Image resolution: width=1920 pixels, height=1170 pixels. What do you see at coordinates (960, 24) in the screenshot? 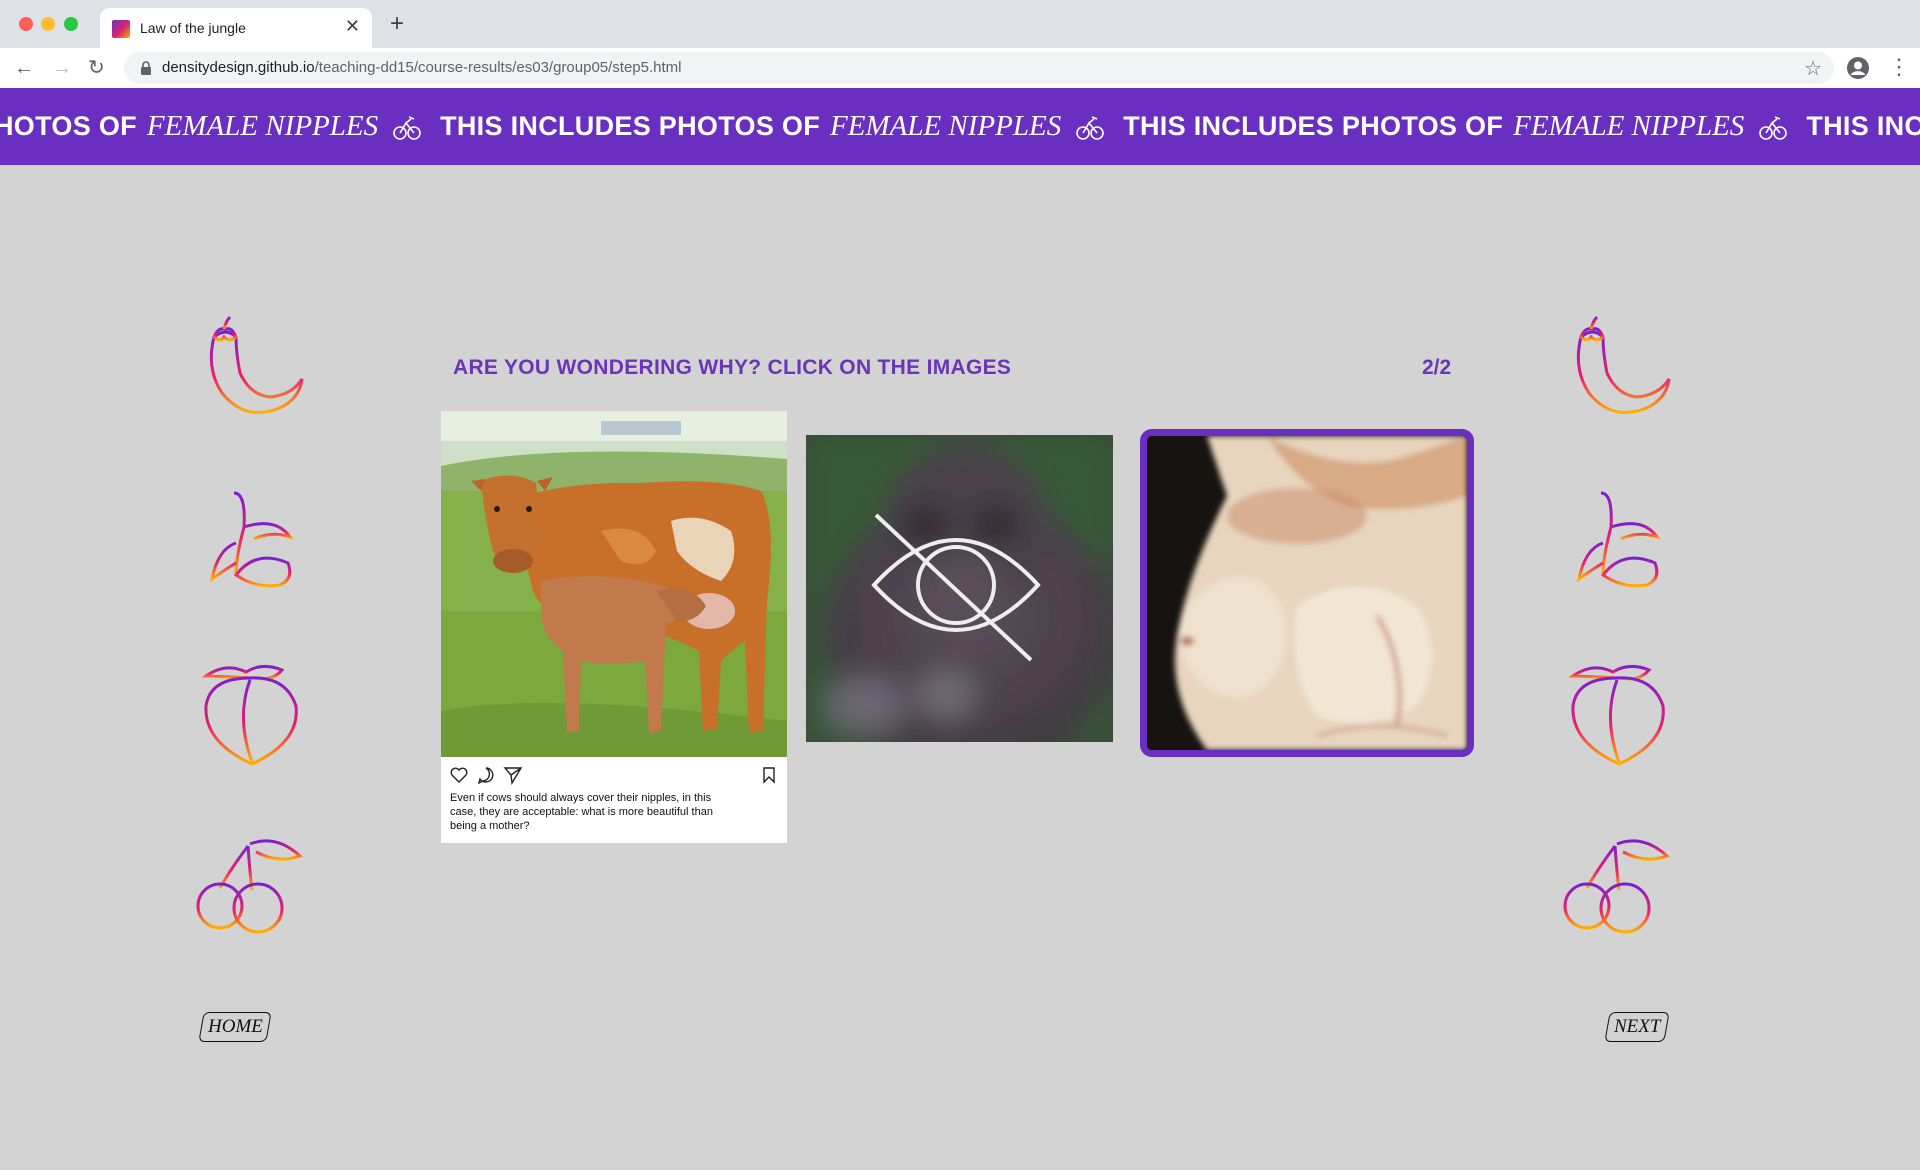
I see `browser-tab-bar: Law of the jungle ✕ +` at bounding box center [960, 24].